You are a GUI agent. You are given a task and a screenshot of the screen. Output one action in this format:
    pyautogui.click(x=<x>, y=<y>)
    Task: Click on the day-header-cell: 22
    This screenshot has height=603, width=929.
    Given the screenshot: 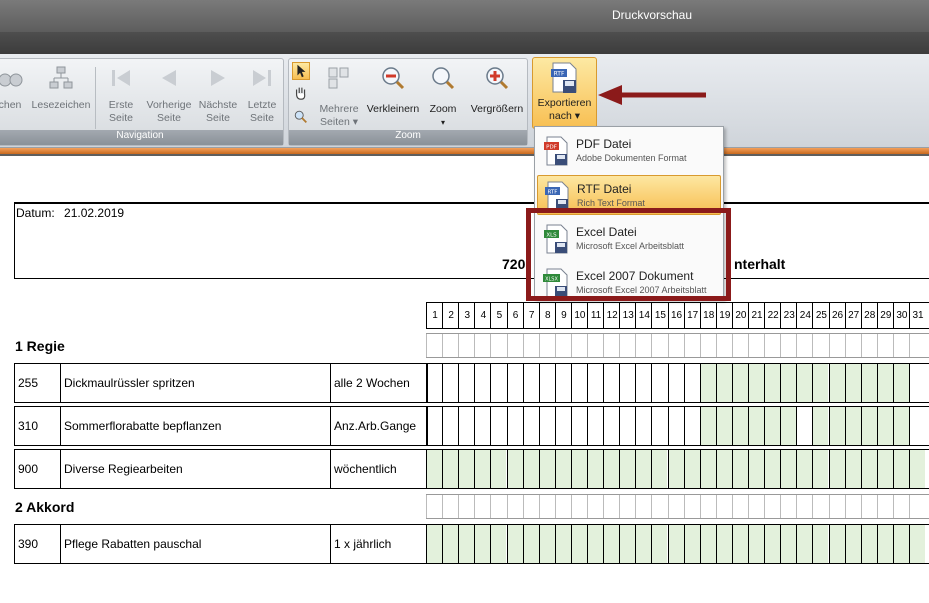 What is the action you would take?
    pyautogui.click(x=772, y=315)
    